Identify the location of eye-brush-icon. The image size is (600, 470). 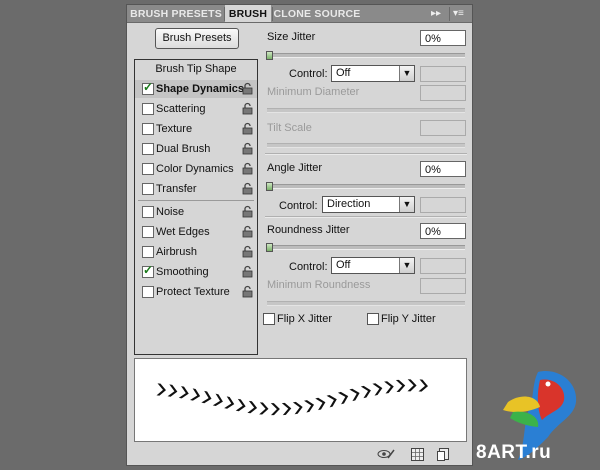
(386, 454).